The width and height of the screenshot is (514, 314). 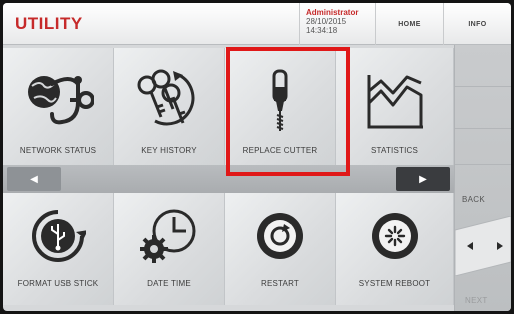 What do you see at coordinates (169, 283) in the screenshot?
I see `date-time-label: DATE TIME` at bounding box center [169, 283].